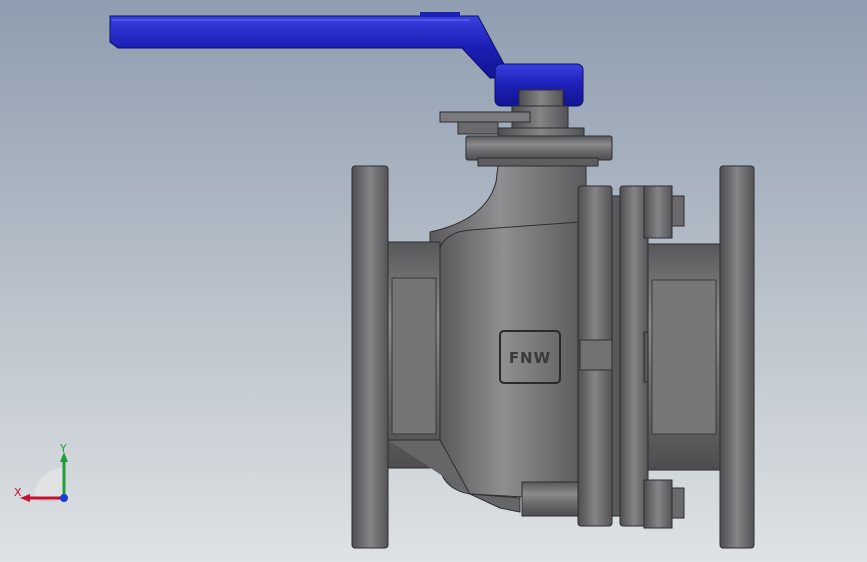 The width and height of the screenshot is (867, 562). What do you see at coordinates (41, 472) in the screenshot?
I see `coordinate-triad: Y X` at bounding box center [41, 472].